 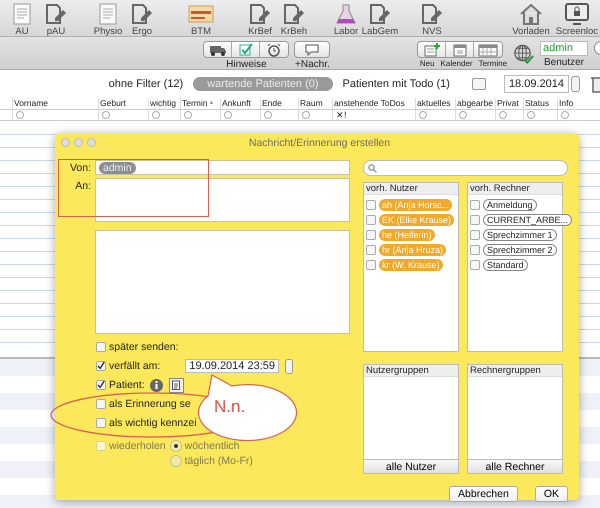 I want to click on toolbar-button: Physio, so click(x=108, y=18).